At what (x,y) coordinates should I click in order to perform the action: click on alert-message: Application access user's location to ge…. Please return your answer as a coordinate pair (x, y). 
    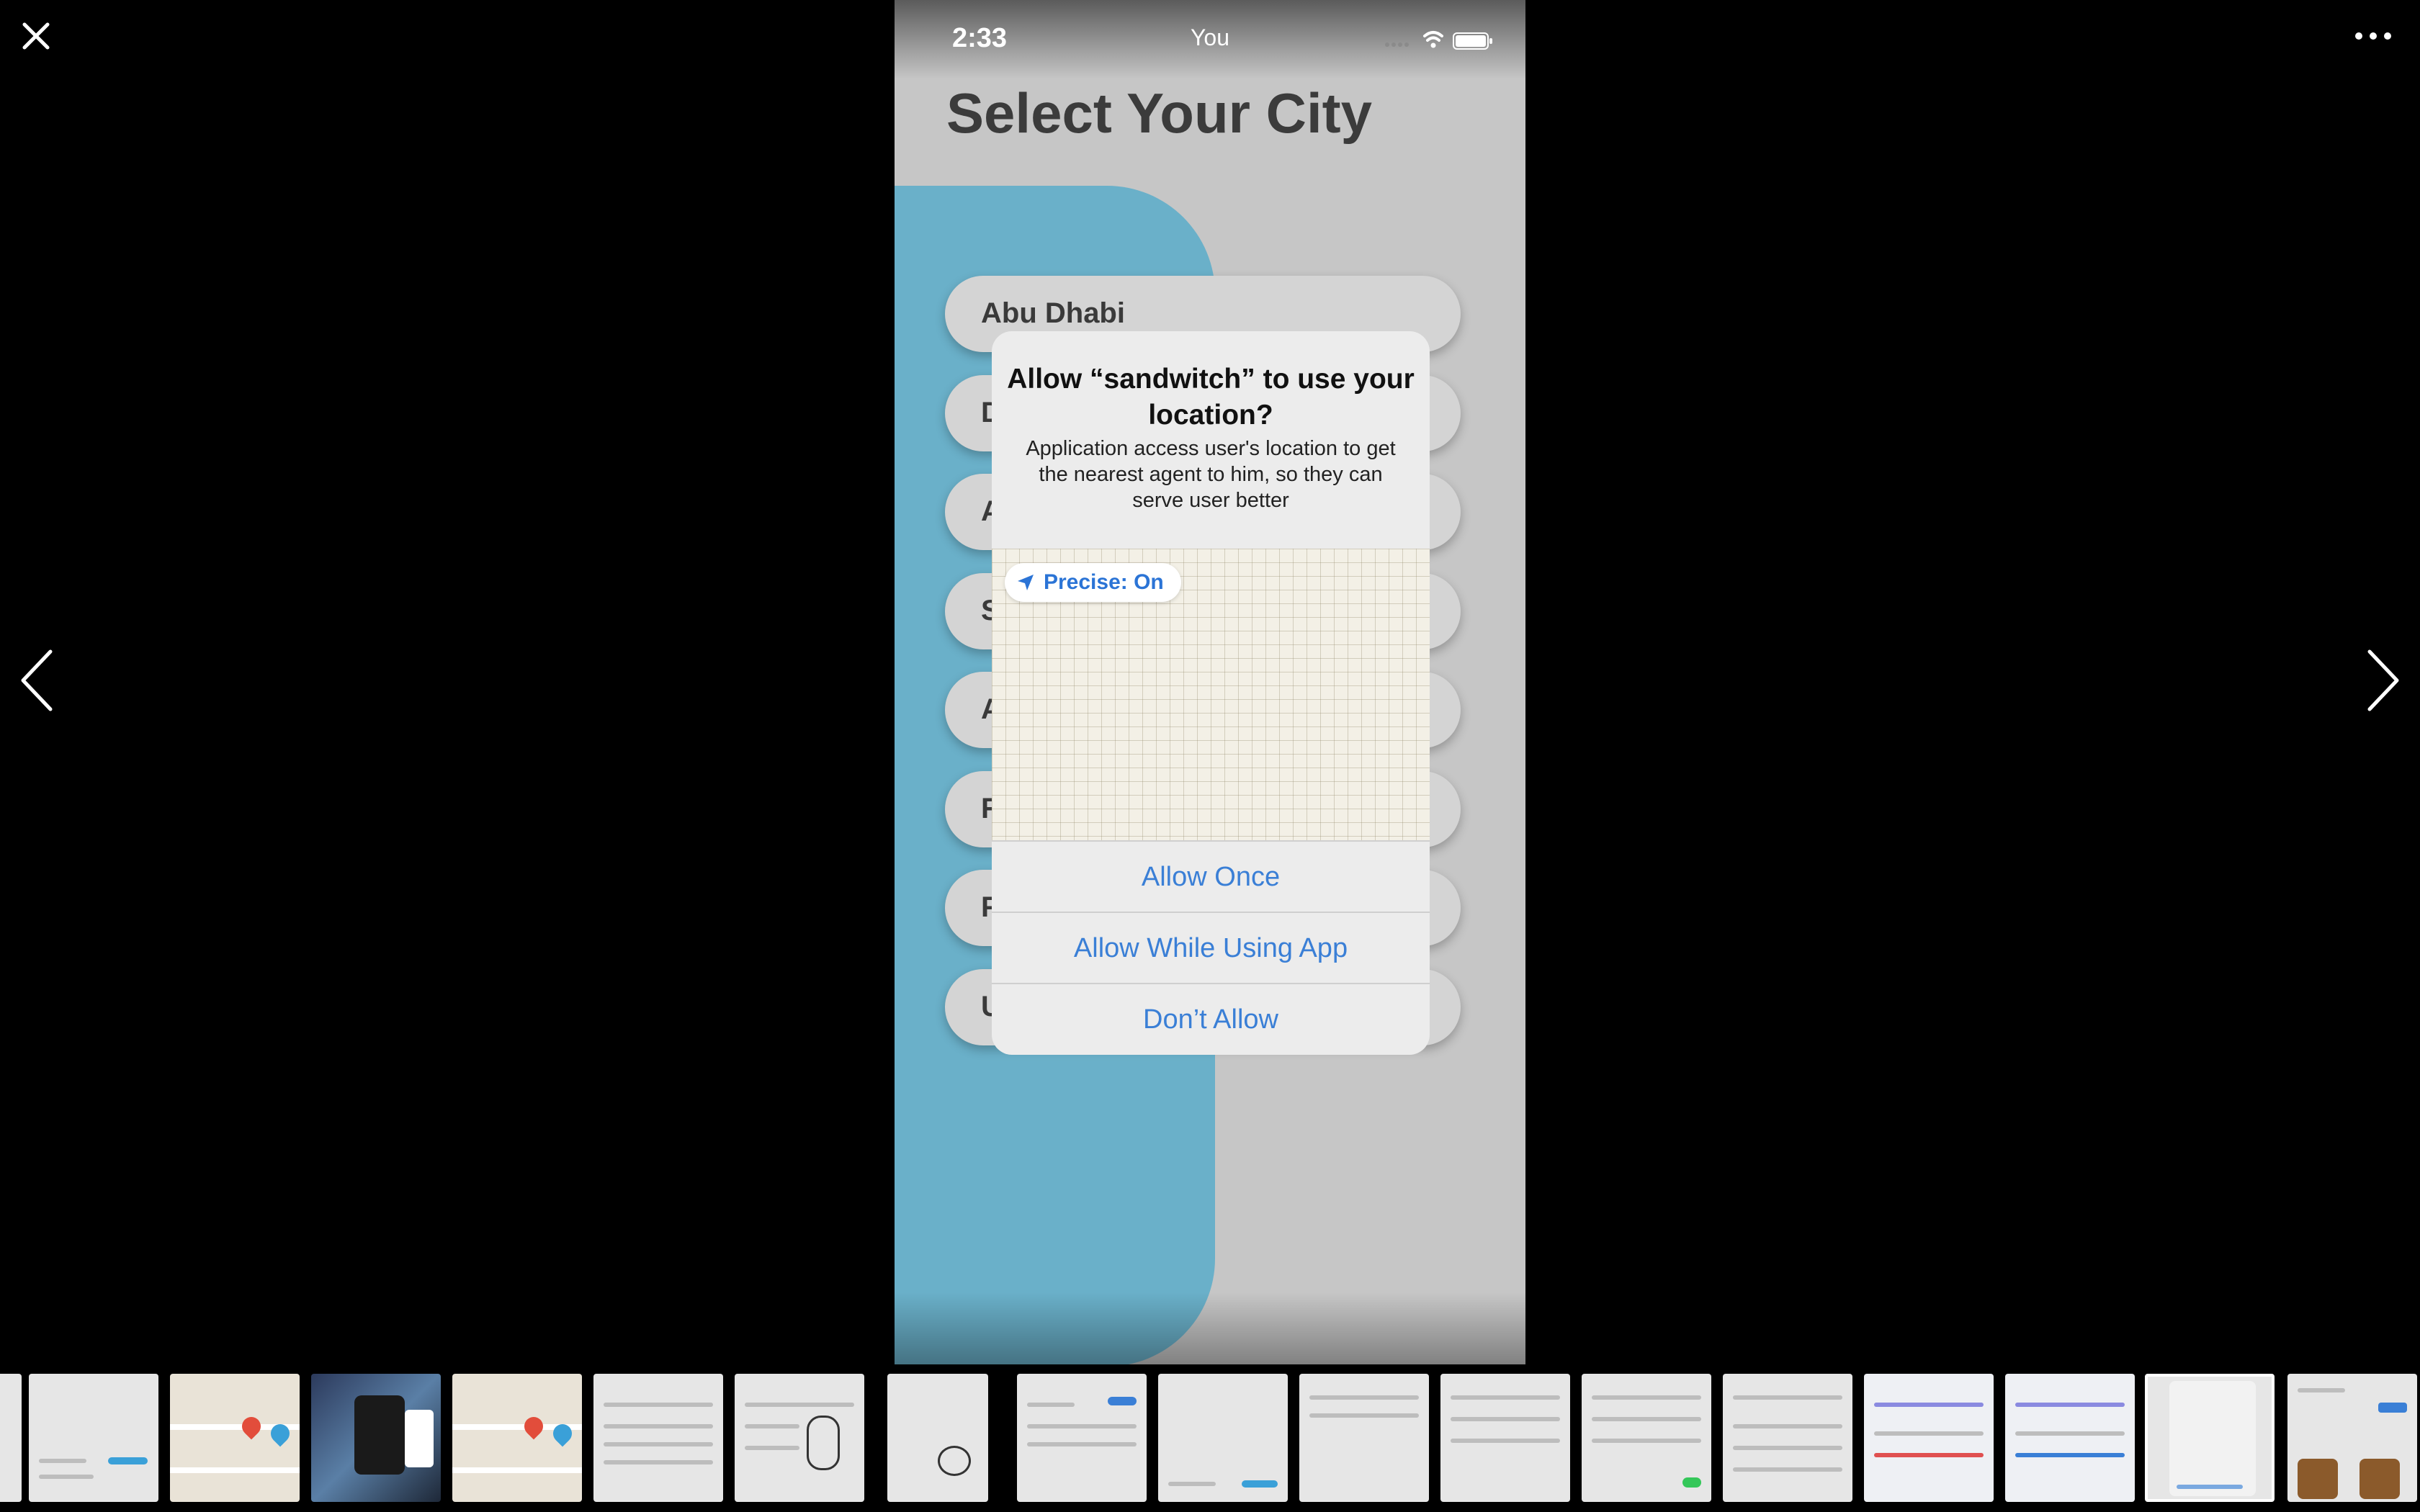
    Looking at the image, I should click on (1211, 474).